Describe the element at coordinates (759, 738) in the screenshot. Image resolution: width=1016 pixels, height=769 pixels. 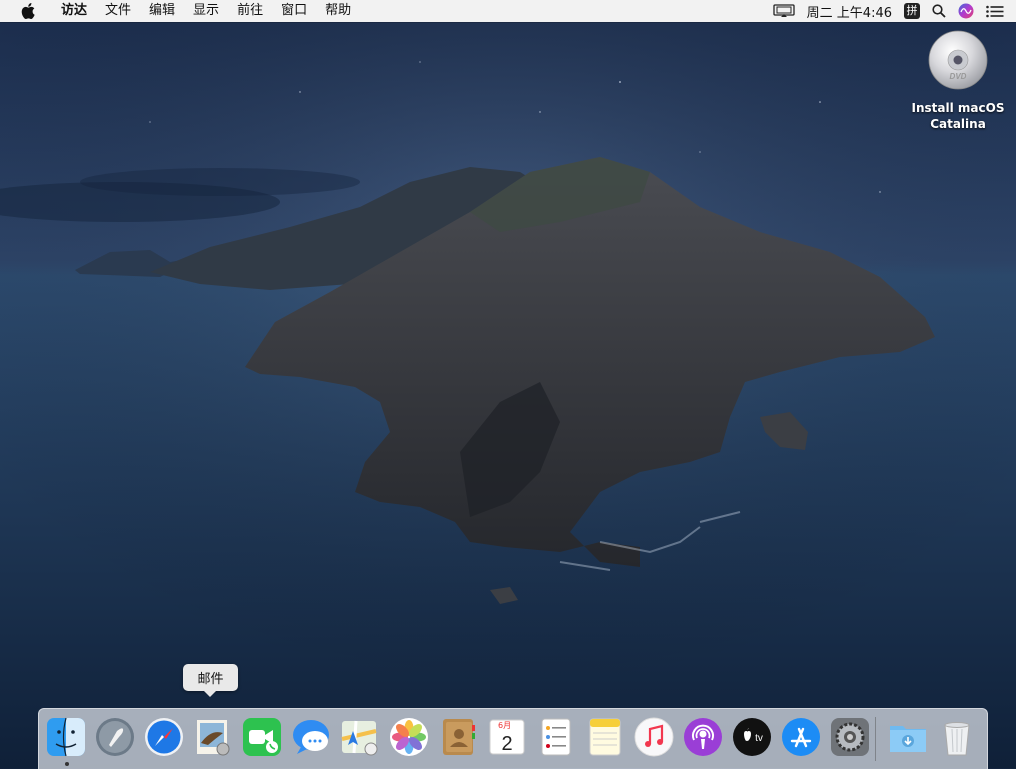
I see `tv-text: tv` at that location.